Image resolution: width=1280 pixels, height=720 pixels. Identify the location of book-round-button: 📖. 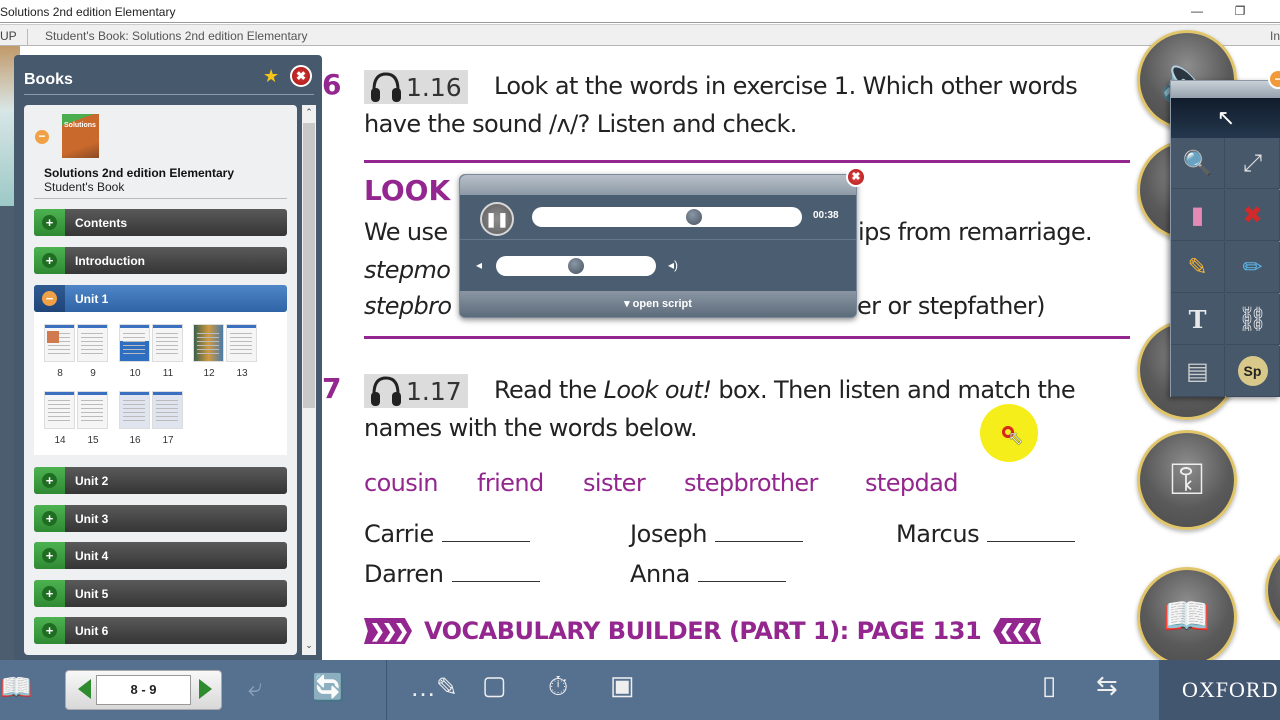
(1187, 617).